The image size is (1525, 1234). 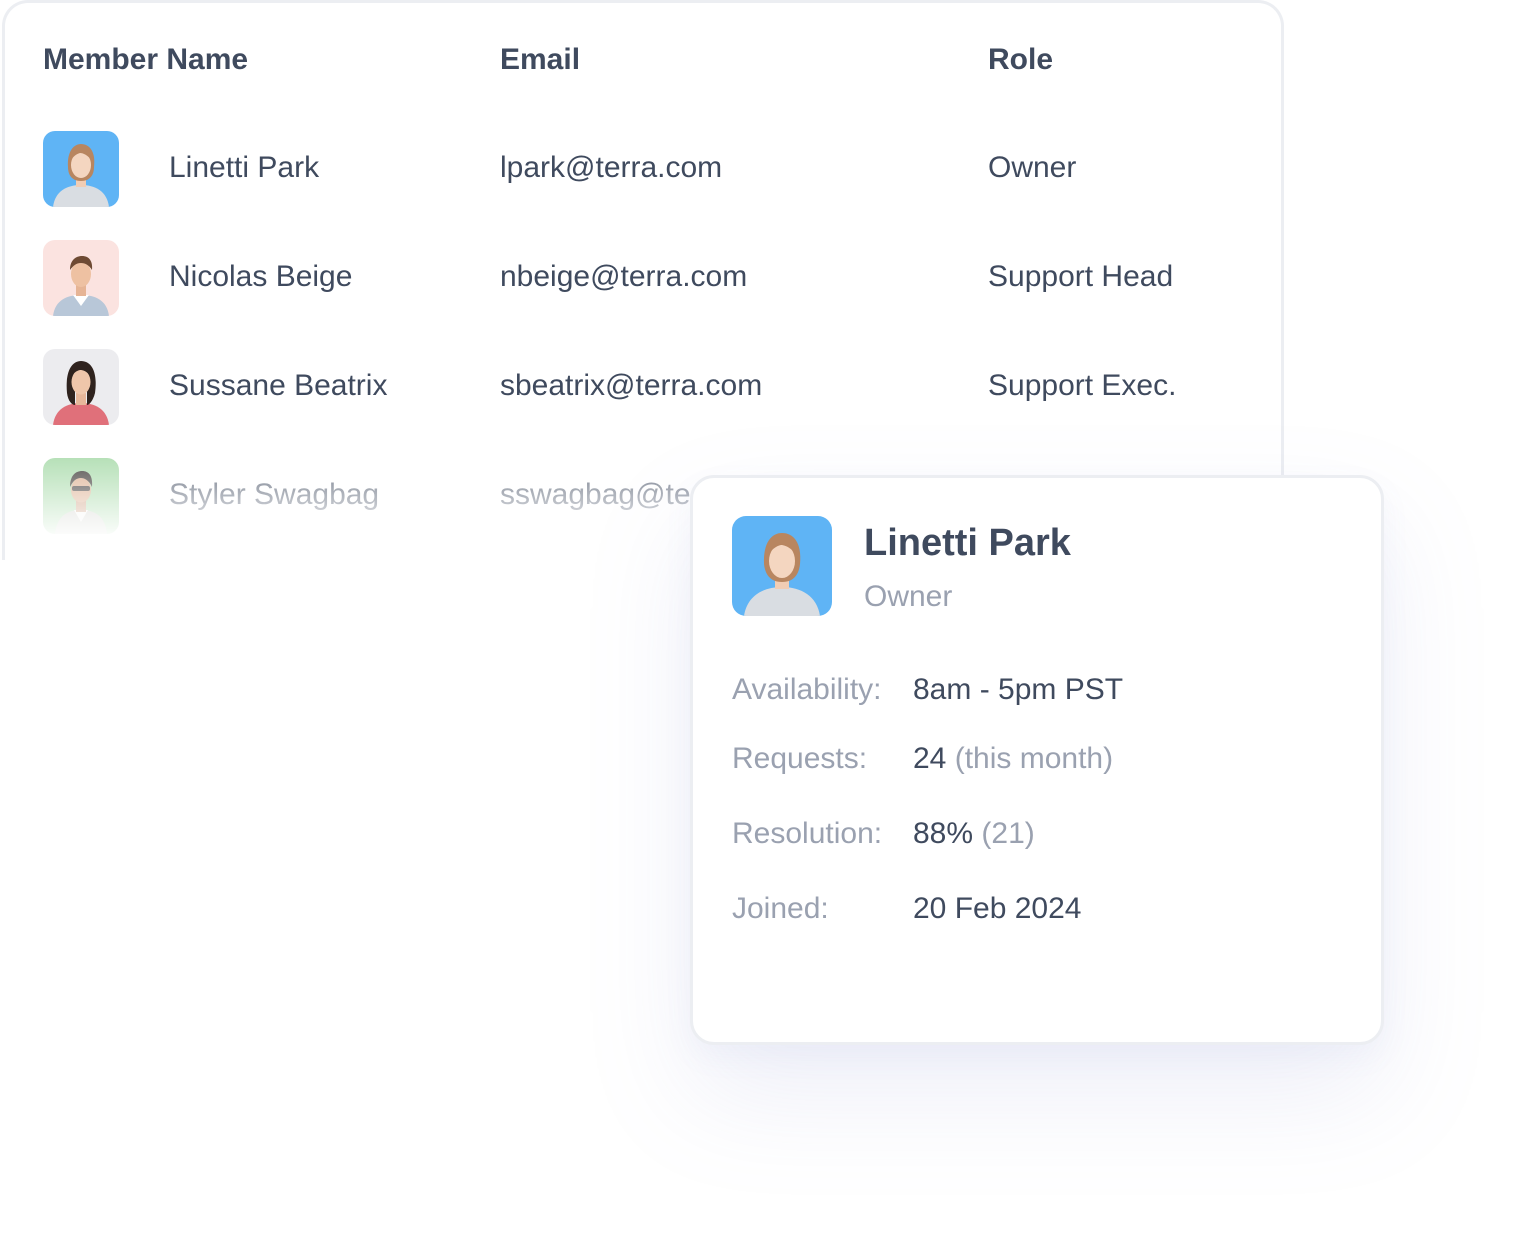 What do you see at coordinates (595, 494) in the screenshot?
I see `member-email: sswagbag@te` at bounding box center [595, 494].